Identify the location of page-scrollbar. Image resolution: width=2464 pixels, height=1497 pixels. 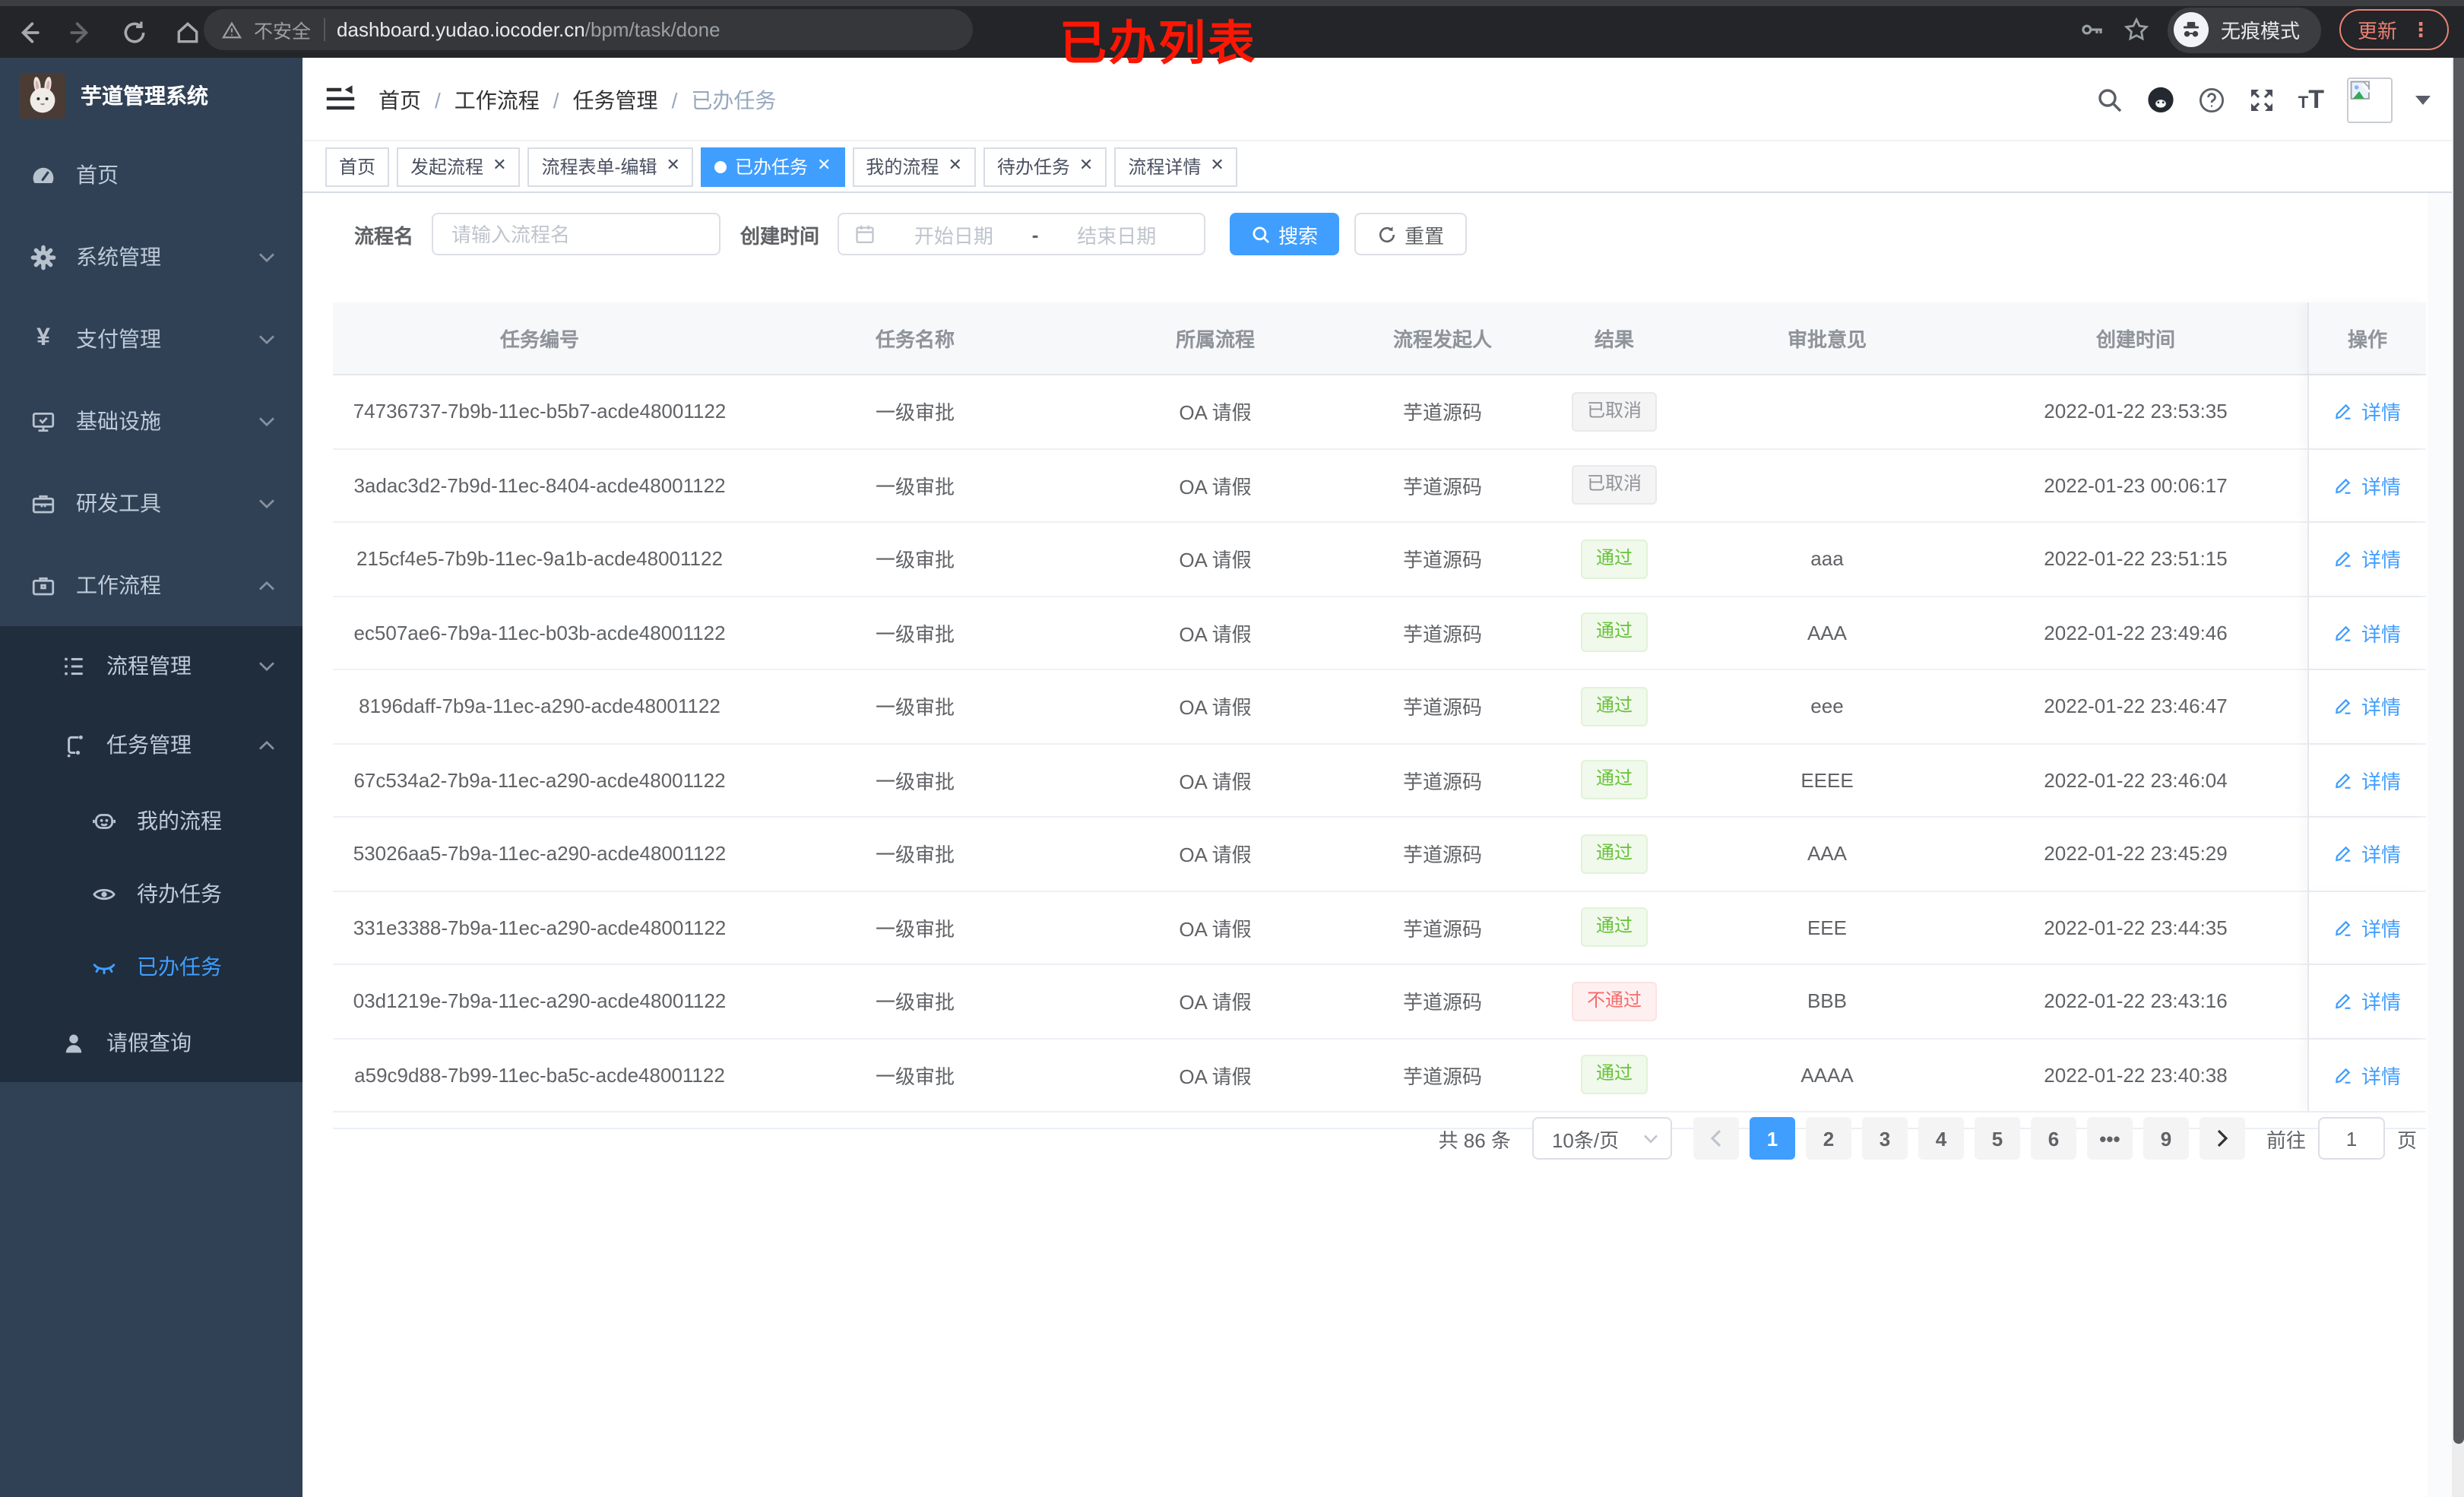
(2458, 777).